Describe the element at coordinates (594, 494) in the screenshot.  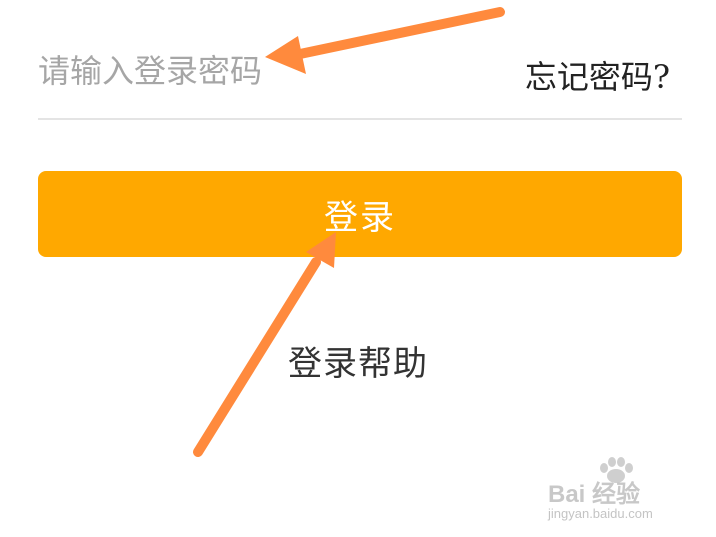
I see `watermark-logo: Bai 经验` at that location.